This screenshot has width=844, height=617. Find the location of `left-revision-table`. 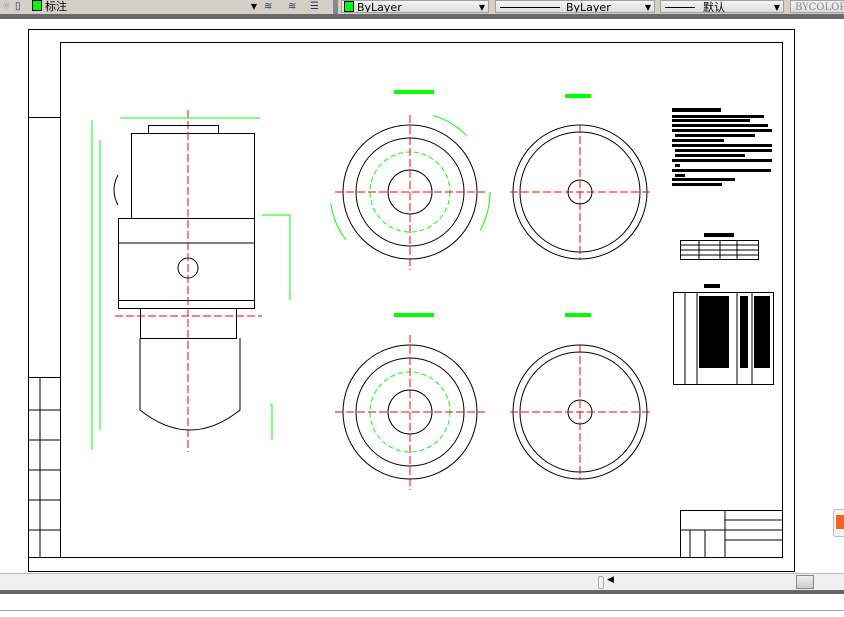

left-revision-table is located at coordinates (44, 467).